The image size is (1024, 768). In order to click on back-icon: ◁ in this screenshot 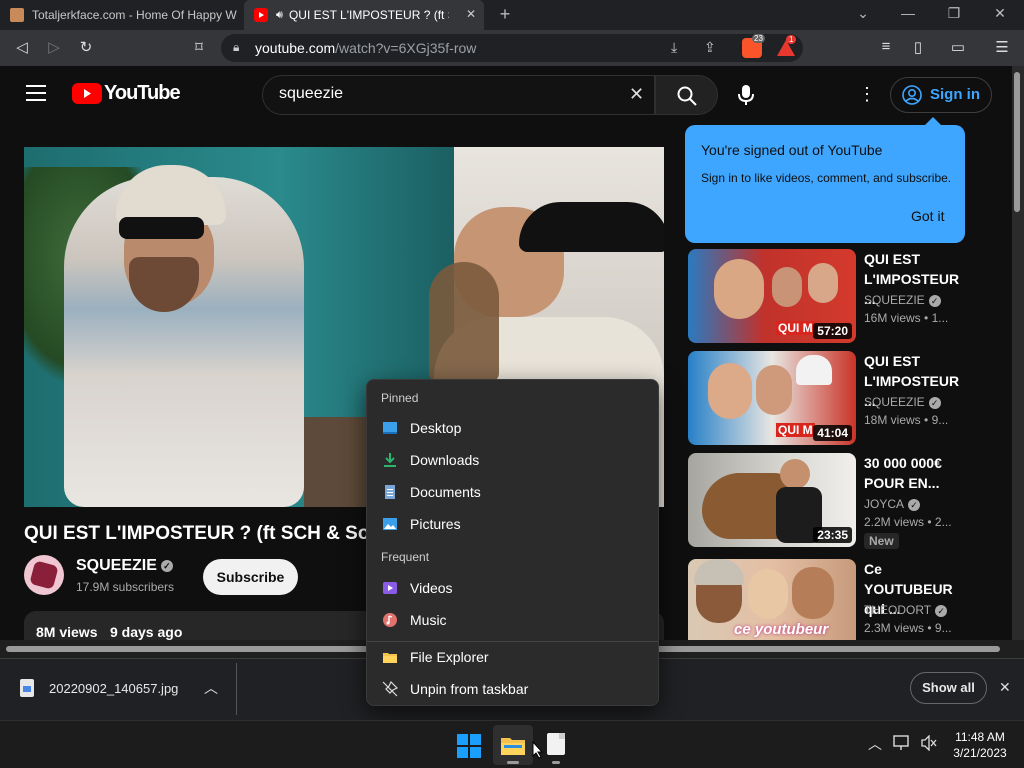, I will do `click(22, 47)`.